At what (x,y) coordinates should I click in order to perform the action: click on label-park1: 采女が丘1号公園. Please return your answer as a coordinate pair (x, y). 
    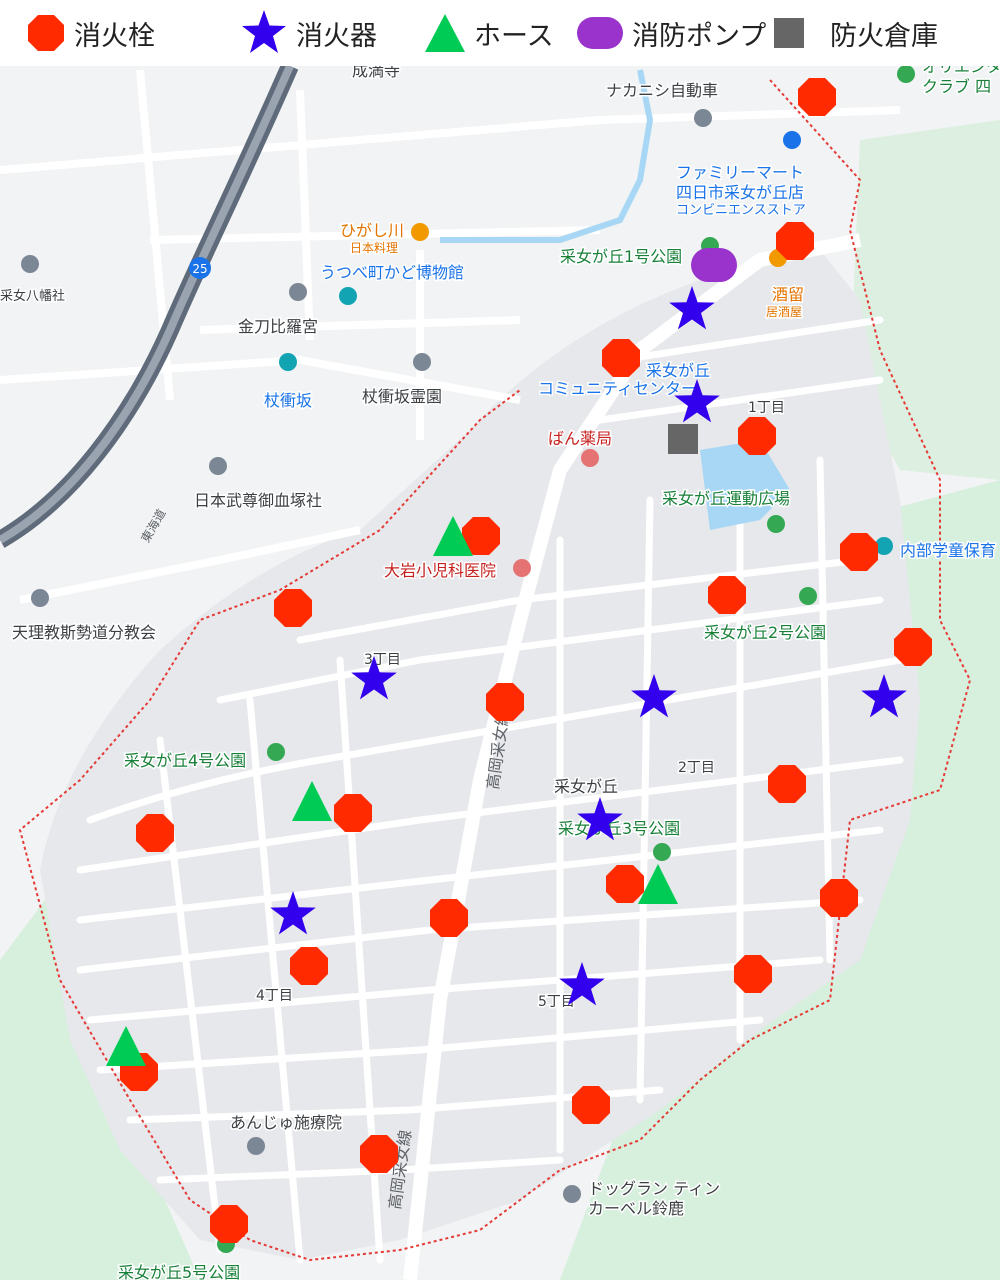
    Looking at the image, I should click on (621, 256).